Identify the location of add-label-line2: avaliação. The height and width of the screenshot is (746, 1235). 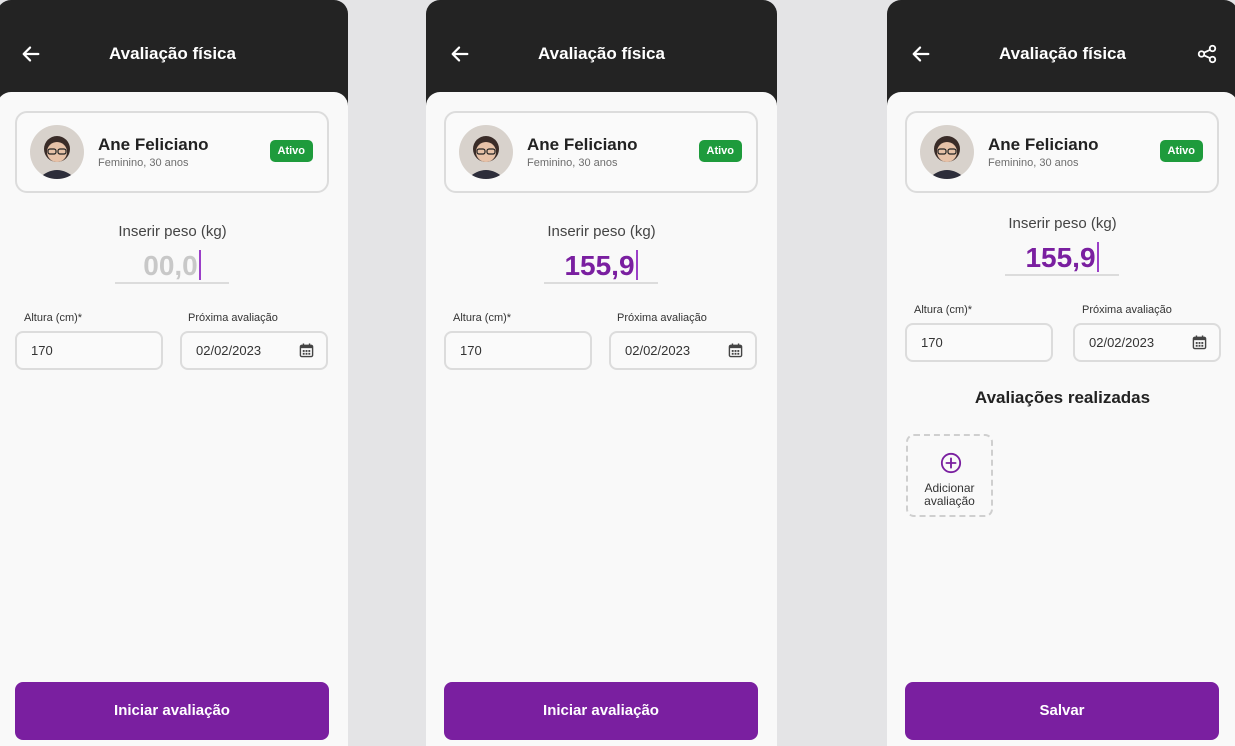
(949, 501).